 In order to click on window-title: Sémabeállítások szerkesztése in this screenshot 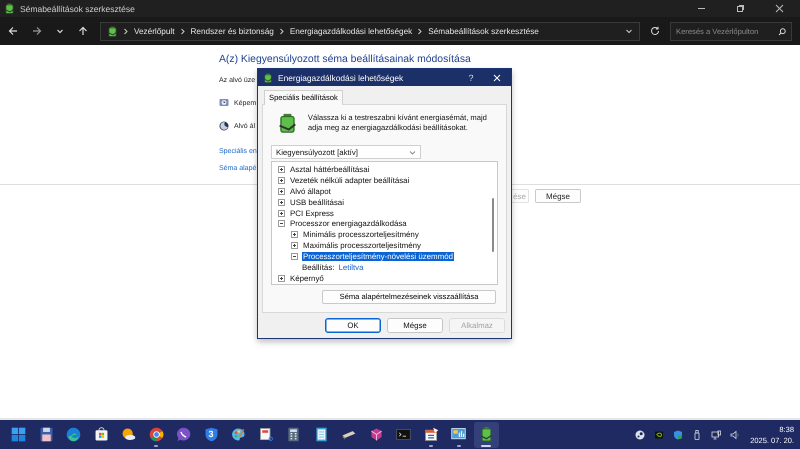, I will do `click(78, 9)`.